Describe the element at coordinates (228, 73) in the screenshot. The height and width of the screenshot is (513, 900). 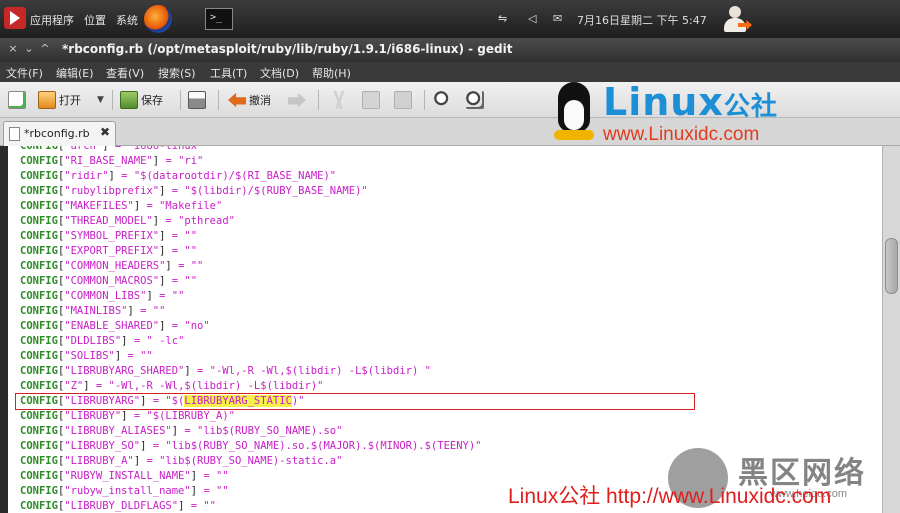
I see `menu-tools: 工具(T)` at that location.